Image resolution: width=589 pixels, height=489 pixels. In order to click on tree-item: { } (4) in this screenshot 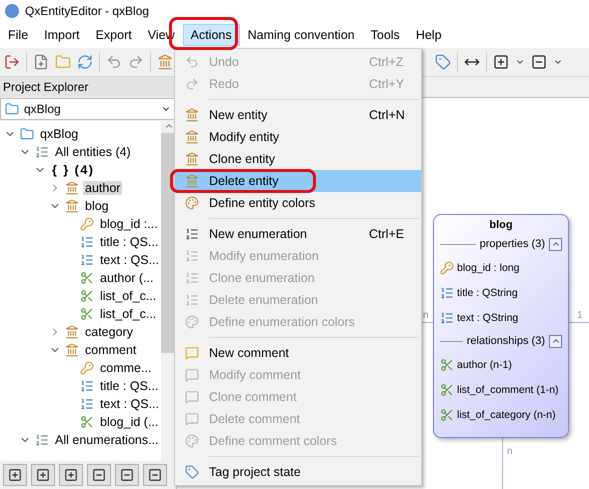, I will do `click(73, 170)`.